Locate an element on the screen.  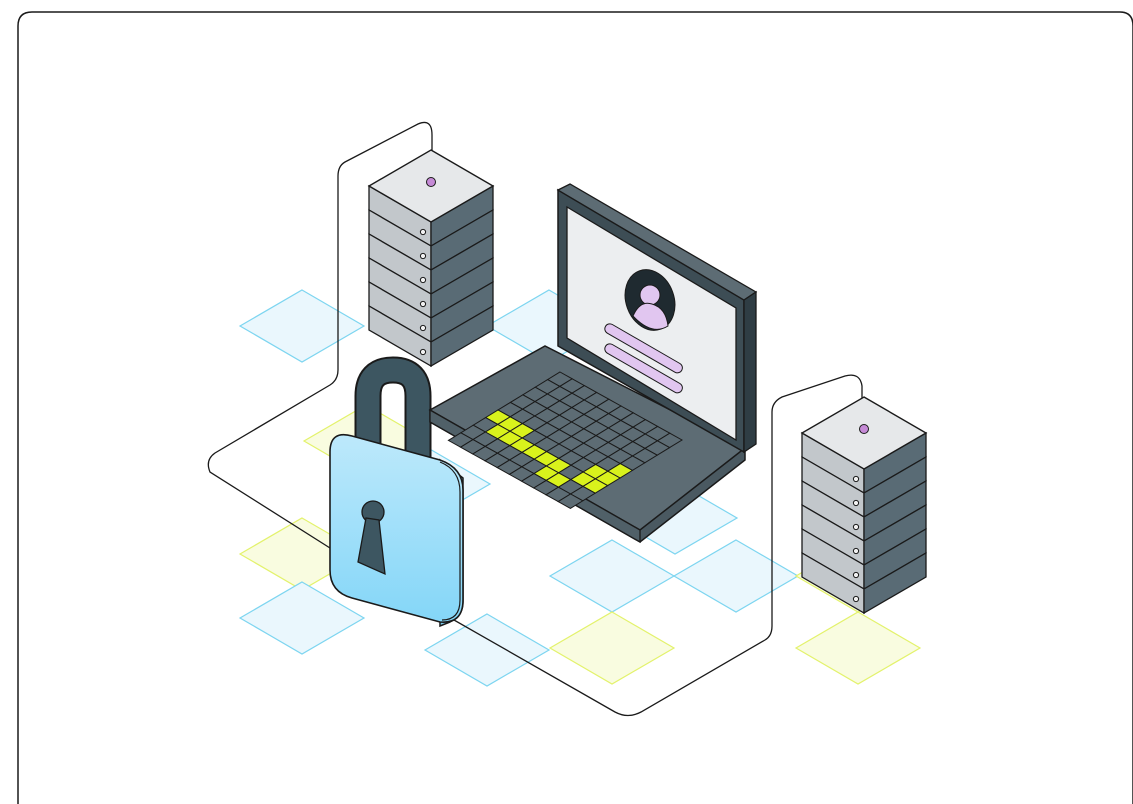
server-rack-right-icon is located at coordinates (864, 505).